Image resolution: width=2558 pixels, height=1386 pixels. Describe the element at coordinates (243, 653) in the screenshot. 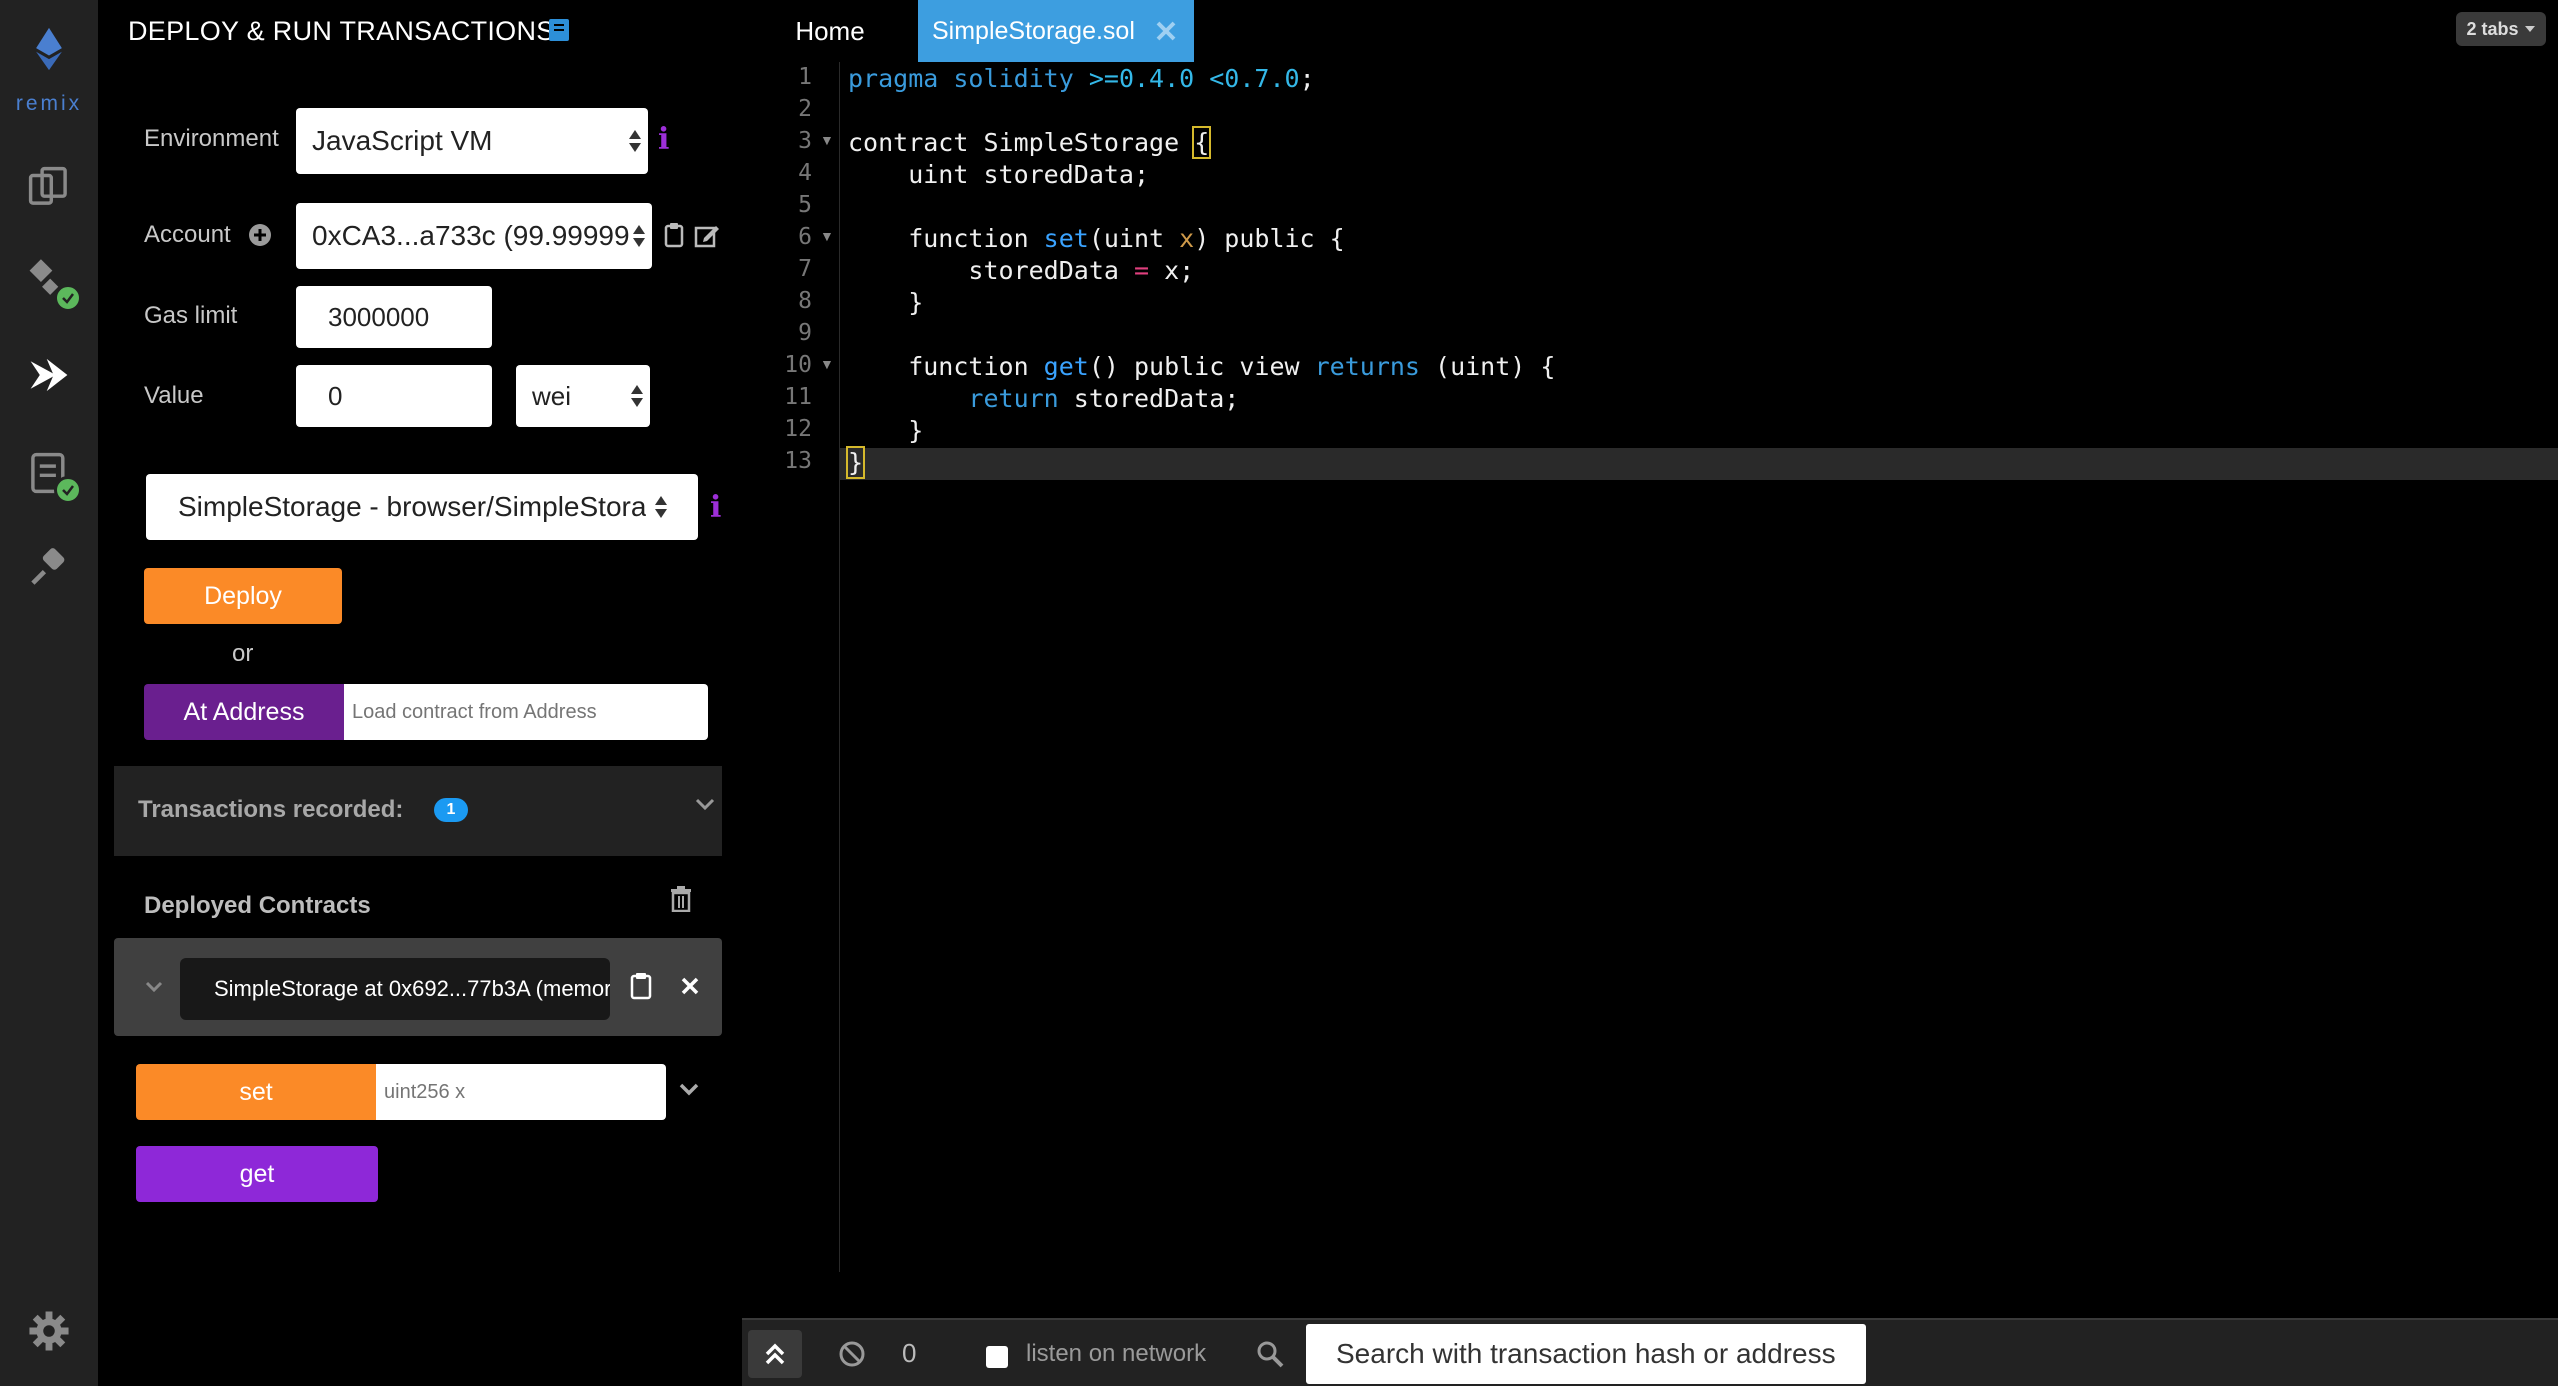

I see `or-label: or` at that location.